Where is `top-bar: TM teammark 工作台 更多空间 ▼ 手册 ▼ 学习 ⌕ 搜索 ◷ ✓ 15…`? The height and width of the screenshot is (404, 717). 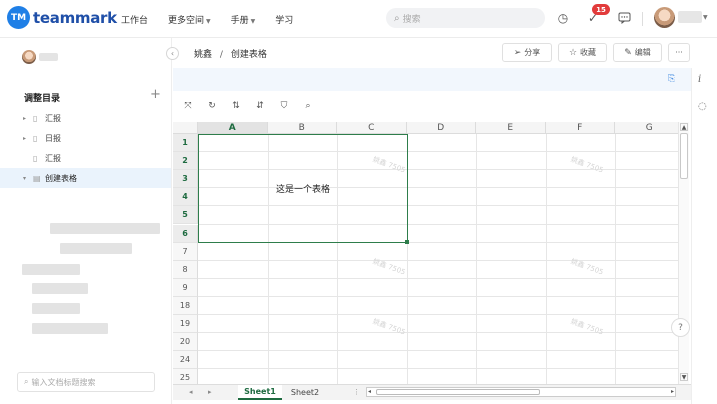
top-bar: TM teammark 工作台 更多空间 ▼ 手册 ▼ 学习 ⌕ 搜索 ◷ ✓ 15… is located at coordinates (358, 19).